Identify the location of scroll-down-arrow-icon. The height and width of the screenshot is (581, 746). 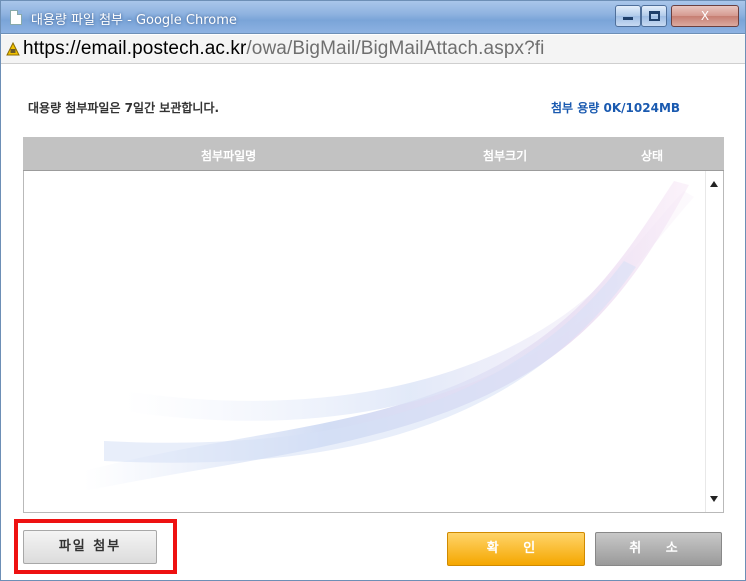
(714, 499).